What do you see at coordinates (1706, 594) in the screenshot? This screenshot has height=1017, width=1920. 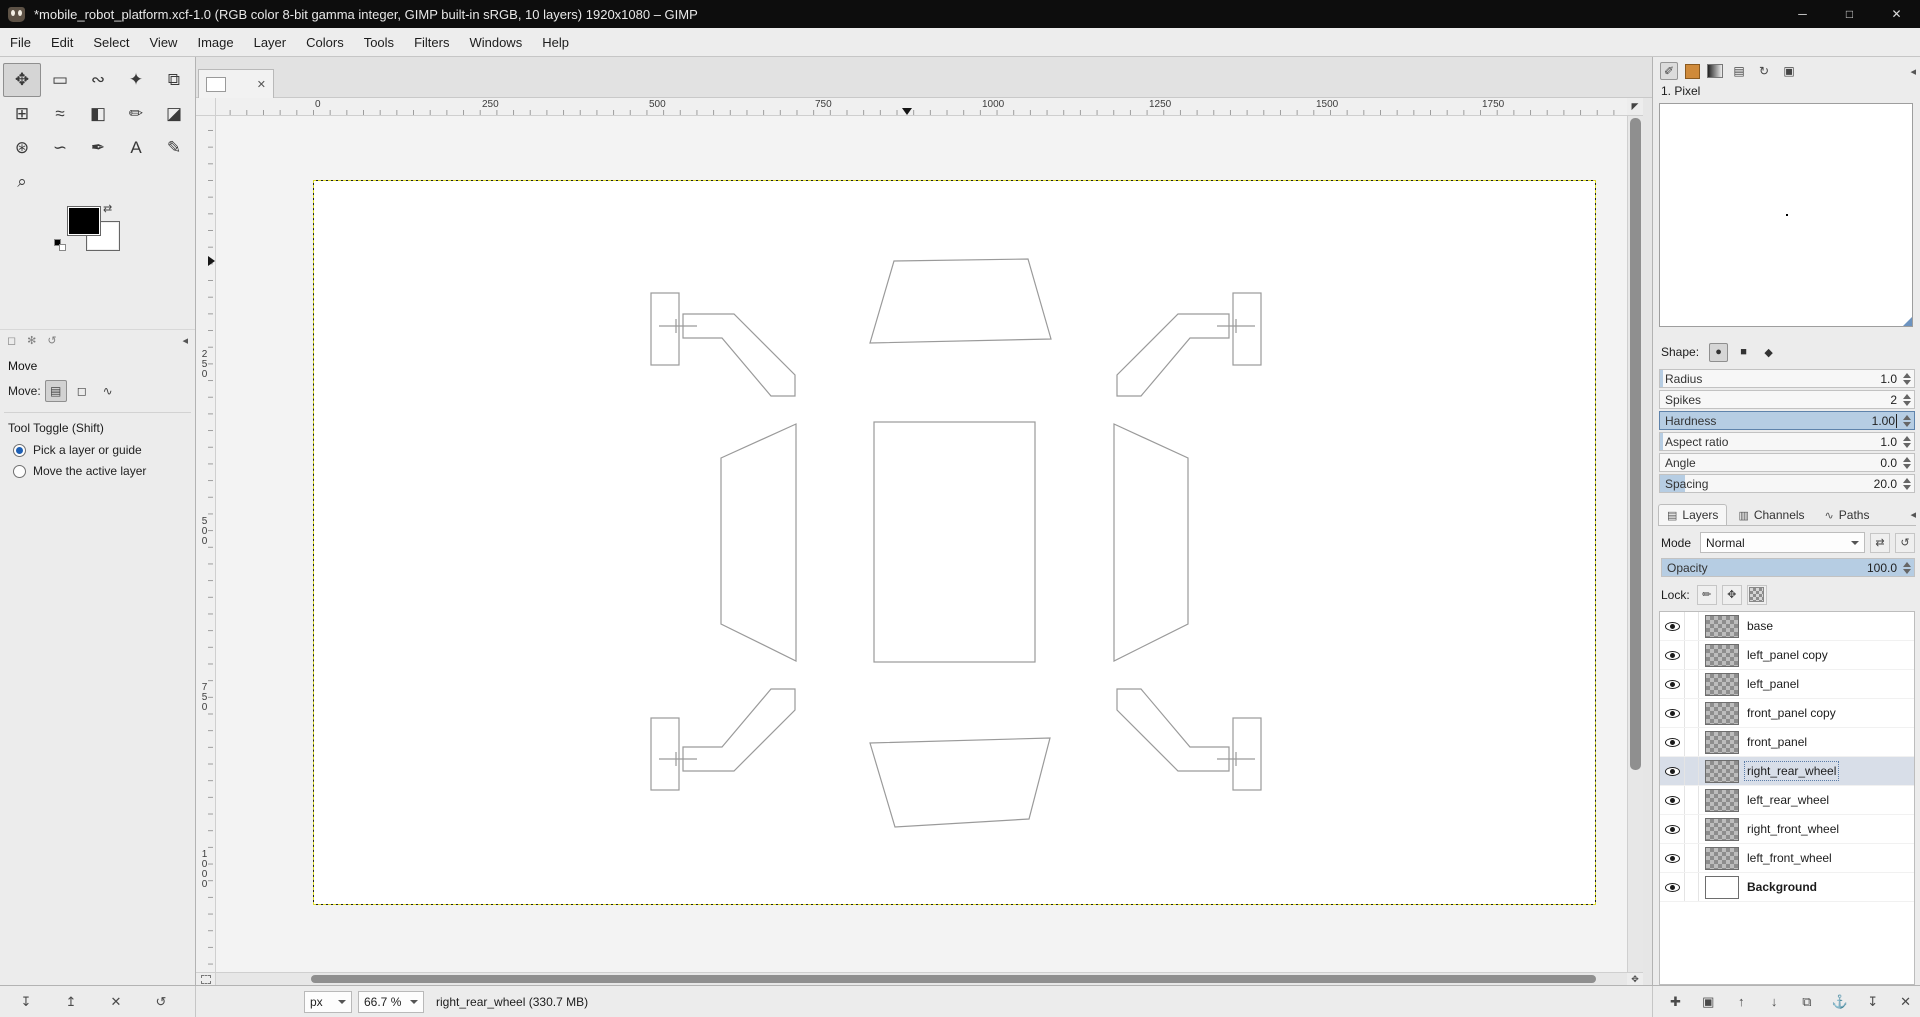 I see `lock-pixels-icon: ✏` at bounding box center [1706, 594].